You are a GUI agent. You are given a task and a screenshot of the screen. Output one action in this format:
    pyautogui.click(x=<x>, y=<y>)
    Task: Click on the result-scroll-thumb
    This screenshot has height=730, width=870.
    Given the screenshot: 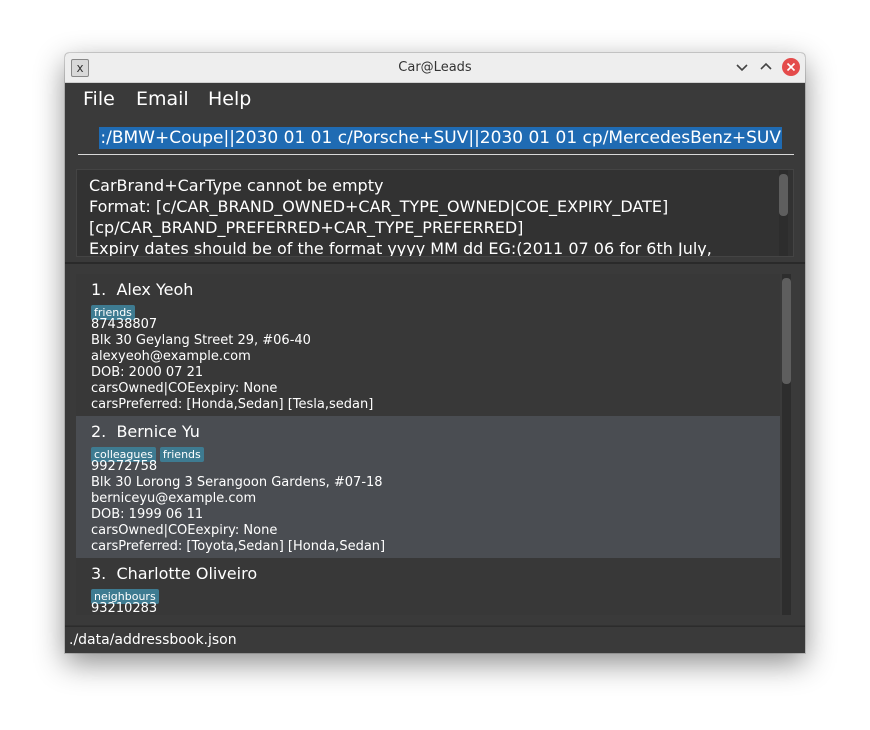 What is the action you would take?
    pyautogui.click(x=783, y=195)
    